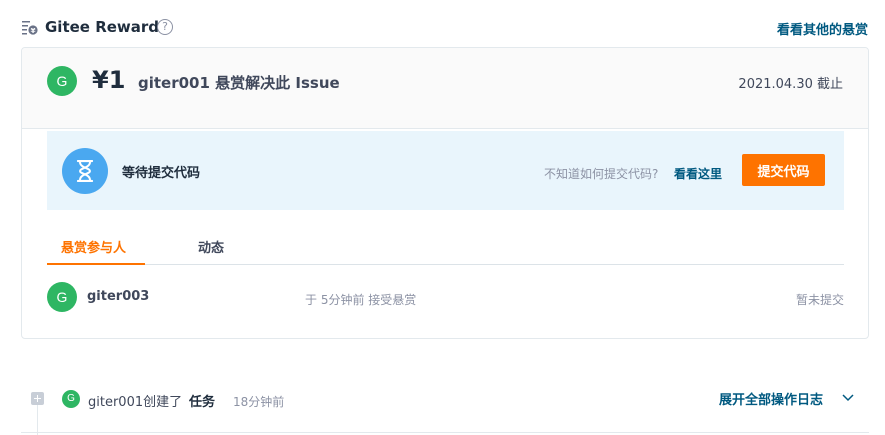 The height and width of the screenshot is (435, 885). Describe the element at coordinates (783, 170) in the screenshot. I see `submit-code-button: 提交代码` at that location.